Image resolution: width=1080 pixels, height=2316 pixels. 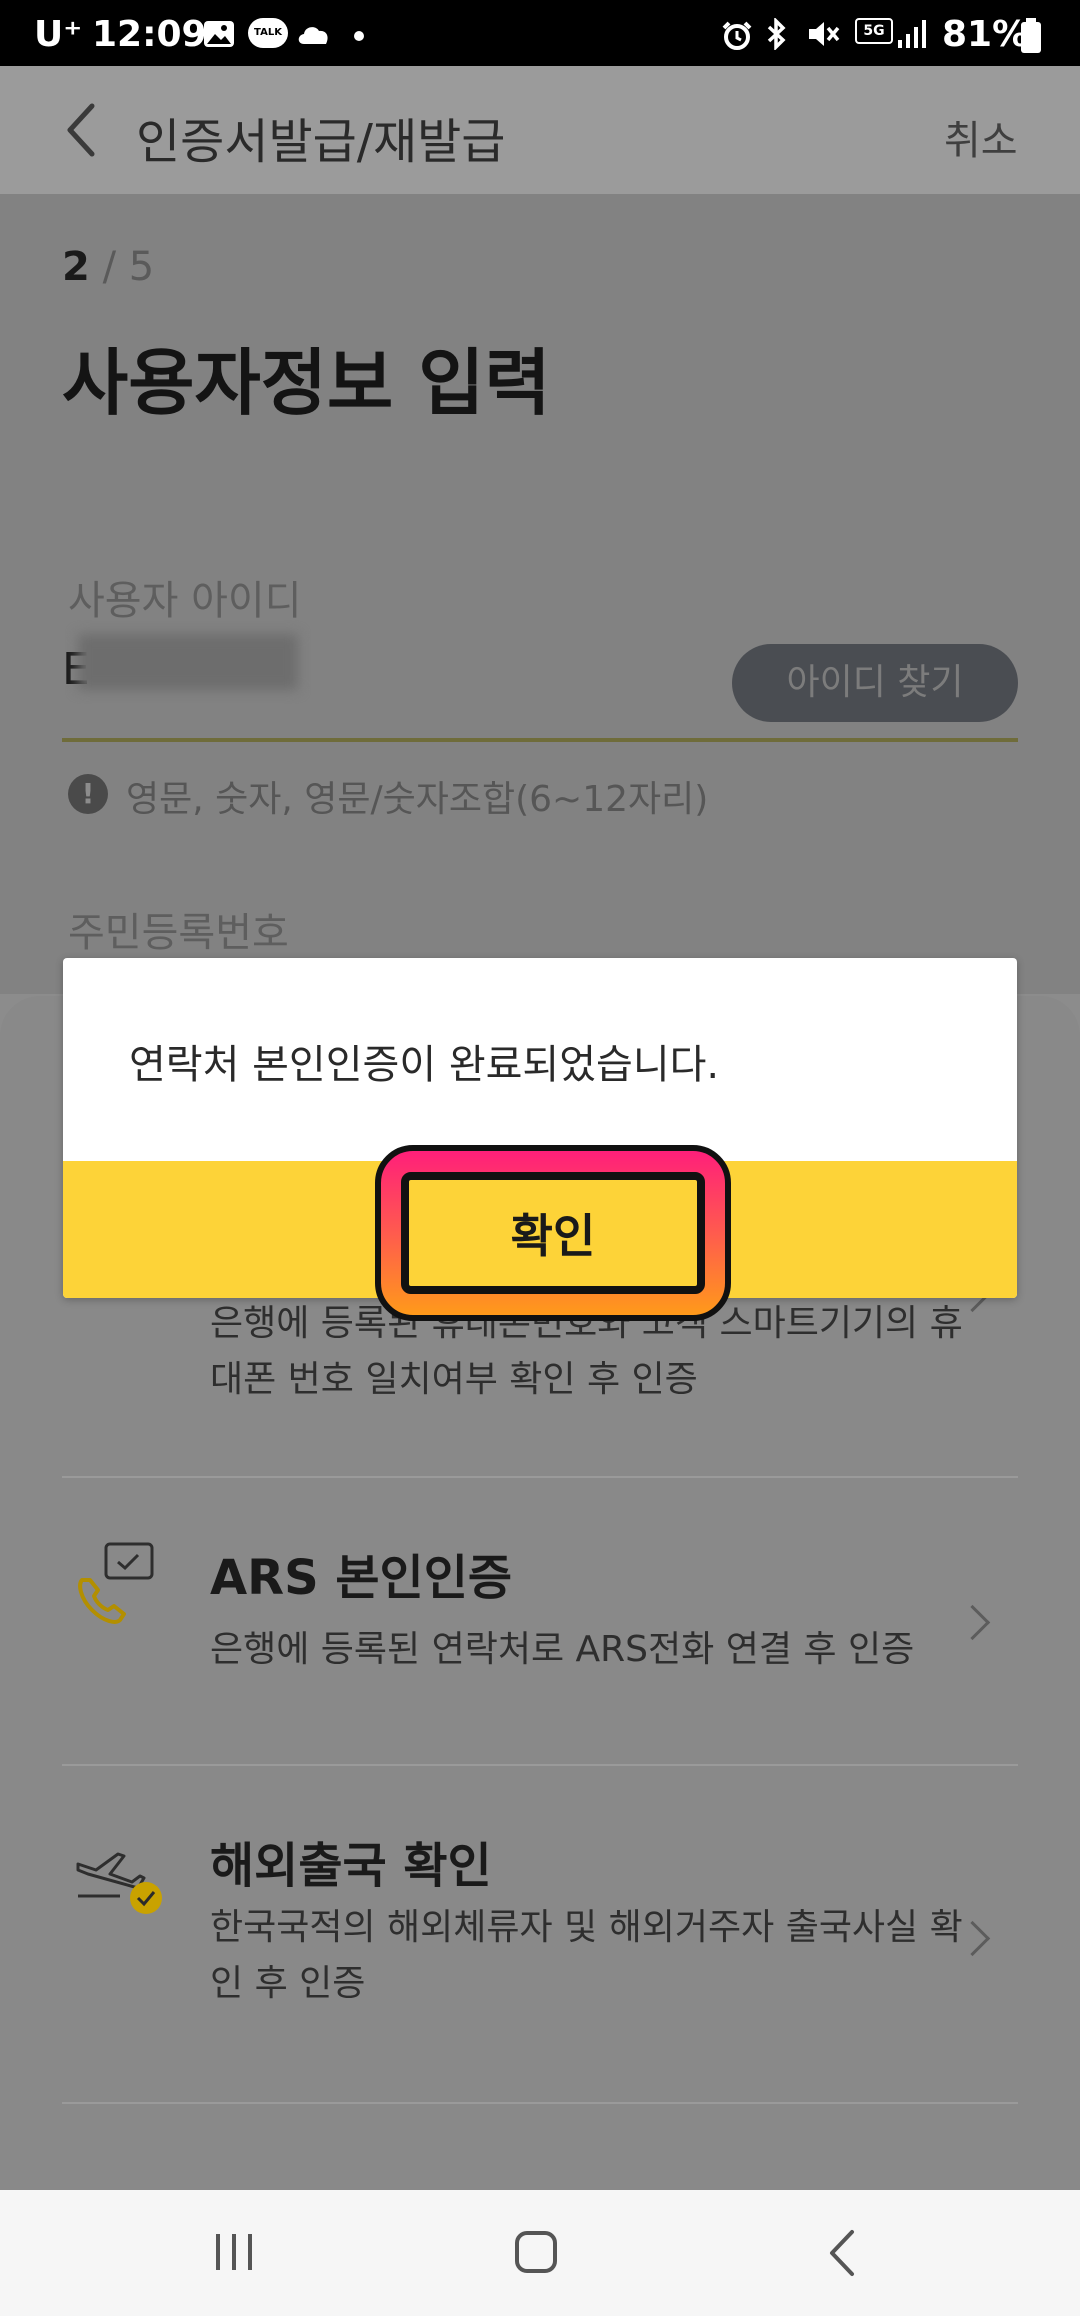 What do you see at coordinates (824, 34) in the screenshot?
I see `mute-icon` at bounding box center [824, 34].